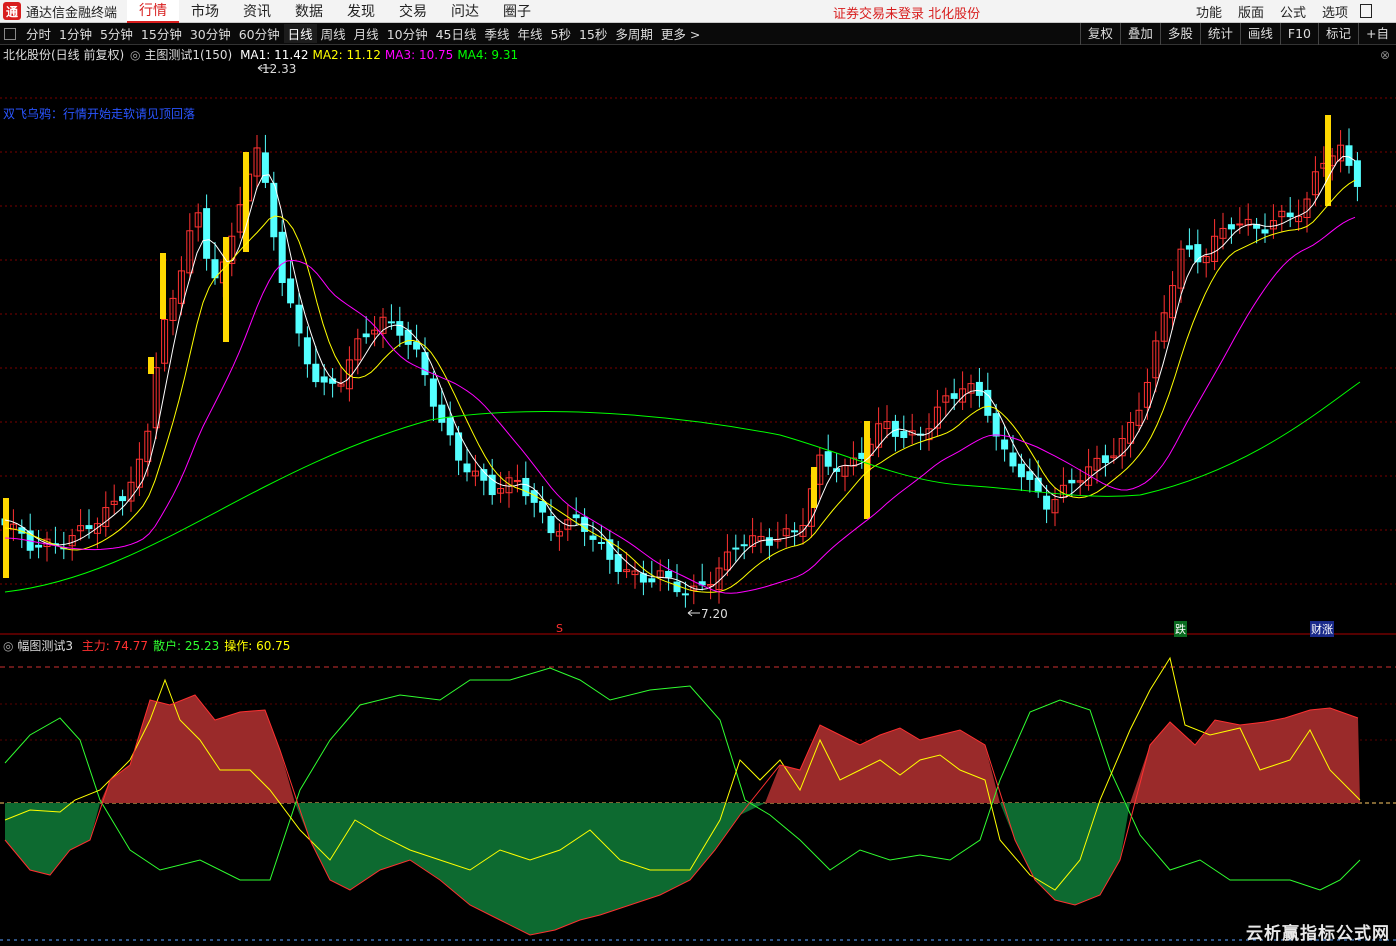 This screenshot has height=946, width=1396. Describe the element at coordinates (188, 55) in the screenshot. I see `indicator-name: 主图测试1(150)` at that location.